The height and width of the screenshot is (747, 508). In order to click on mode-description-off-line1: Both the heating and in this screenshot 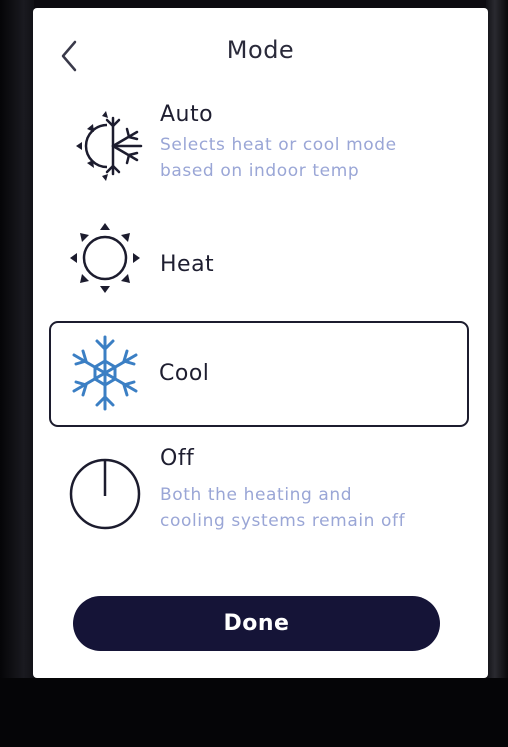, I will do `click(256, 495)`.